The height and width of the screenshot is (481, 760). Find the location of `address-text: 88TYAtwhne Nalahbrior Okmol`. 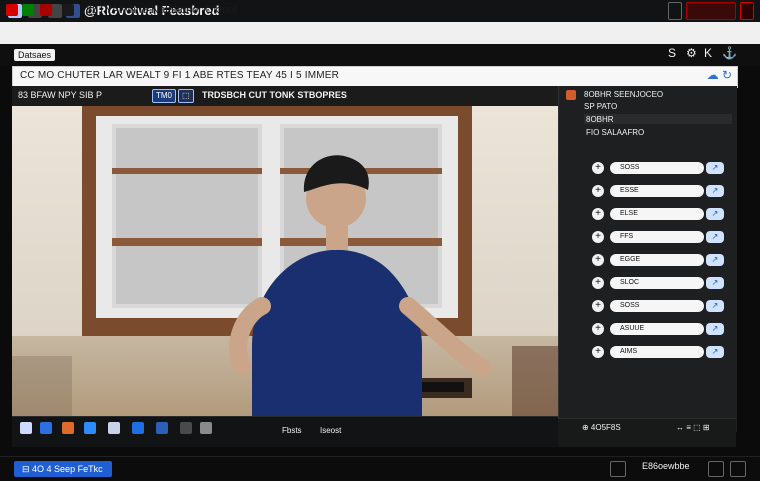

address-text: 88TYAtwhne Nalahbrior Okmol is located at coordinates (161, 10).